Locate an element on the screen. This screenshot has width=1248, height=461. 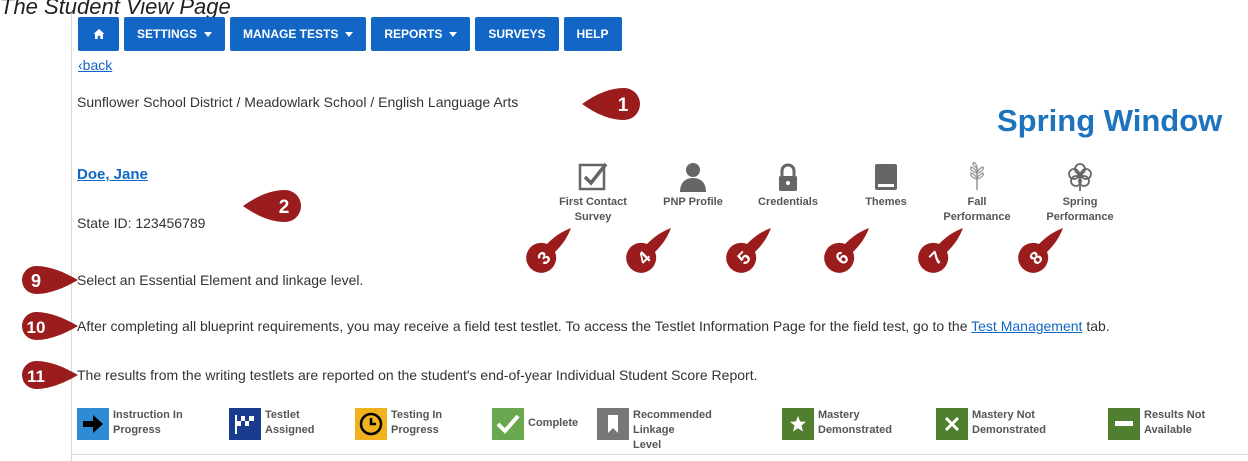
nav-help: HELP is located at coordinates (592, 34).